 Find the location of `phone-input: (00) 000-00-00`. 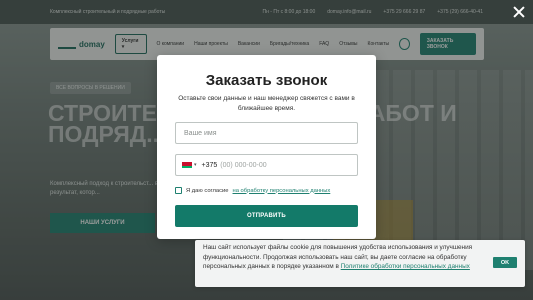

phone-input: (00) 000-00-00 is located at coordinates (243, 165).